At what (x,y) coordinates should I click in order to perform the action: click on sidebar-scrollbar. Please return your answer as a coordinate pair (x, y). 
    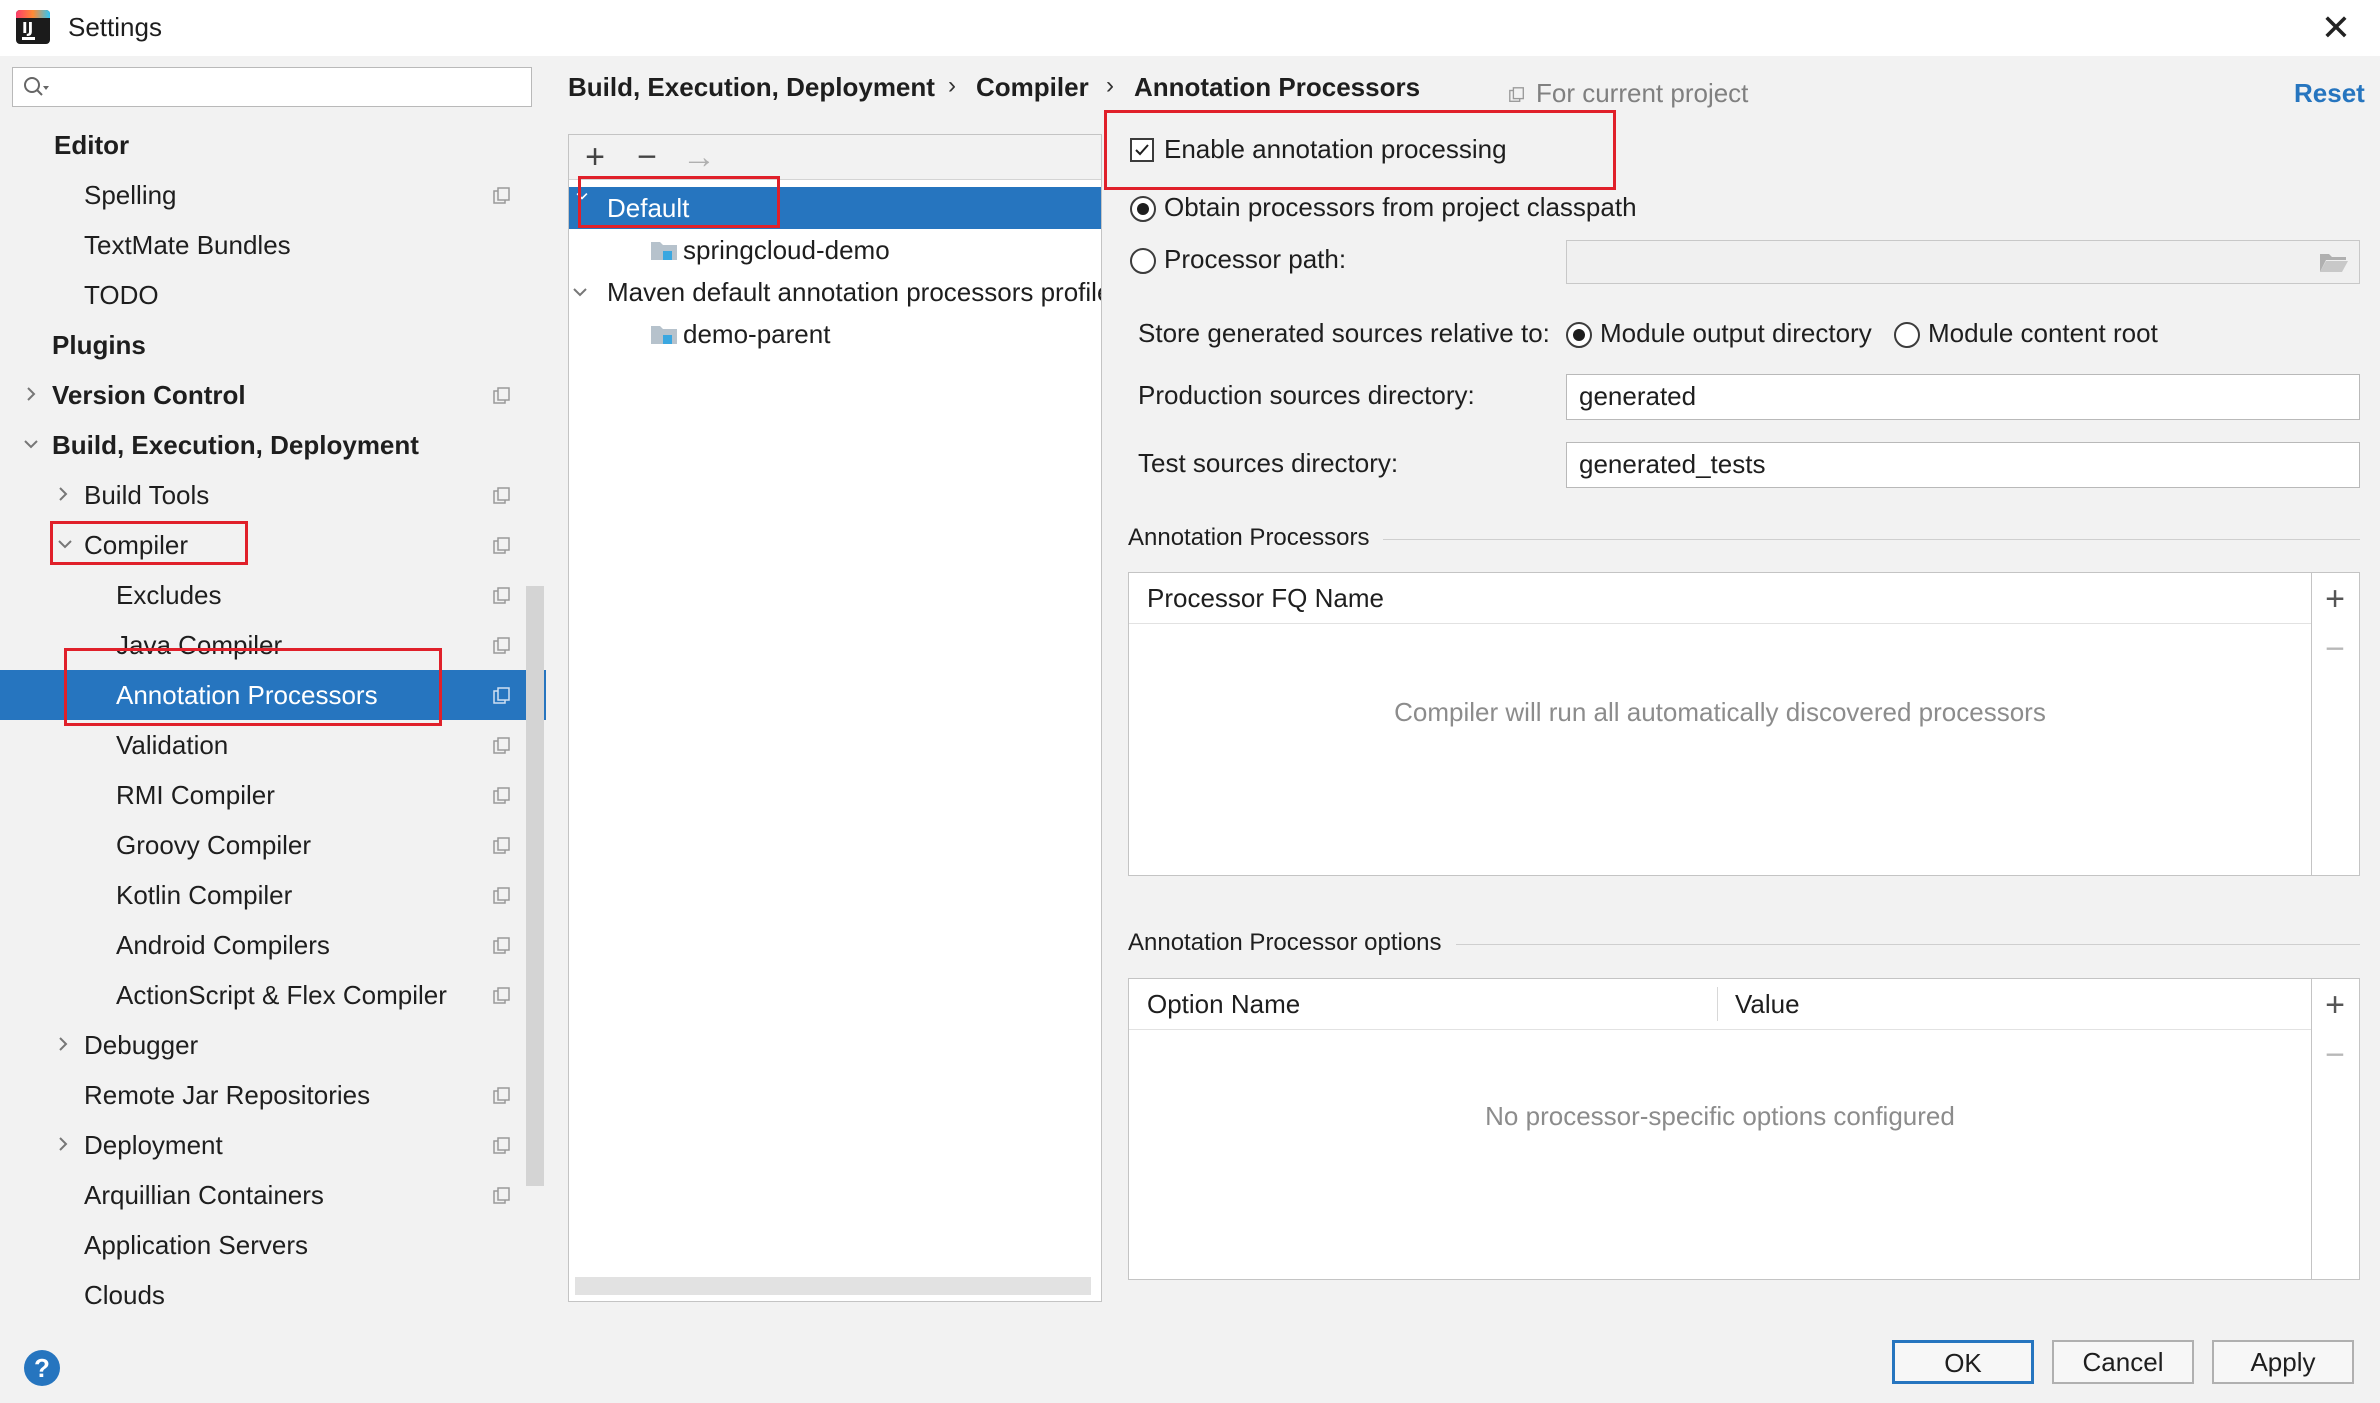
    Looking at the image, I should click on (535, 886).